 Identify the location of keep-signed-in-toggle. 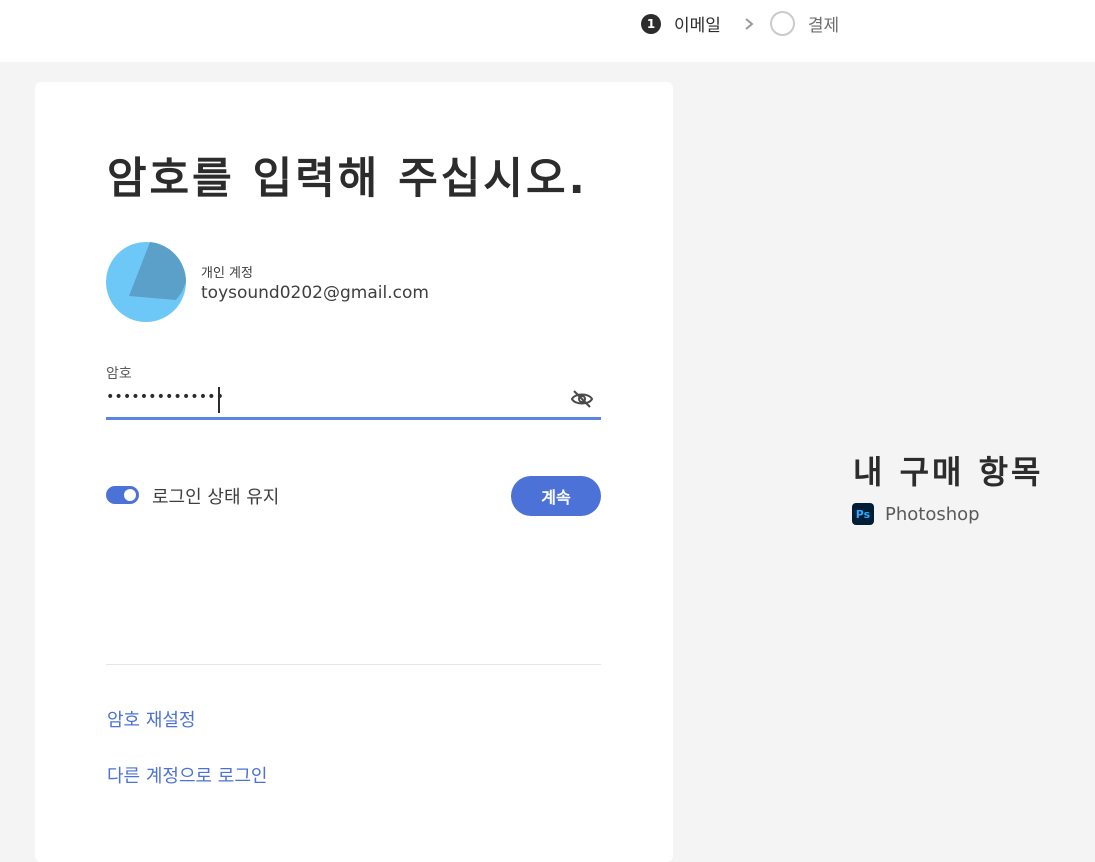
(122, 495).